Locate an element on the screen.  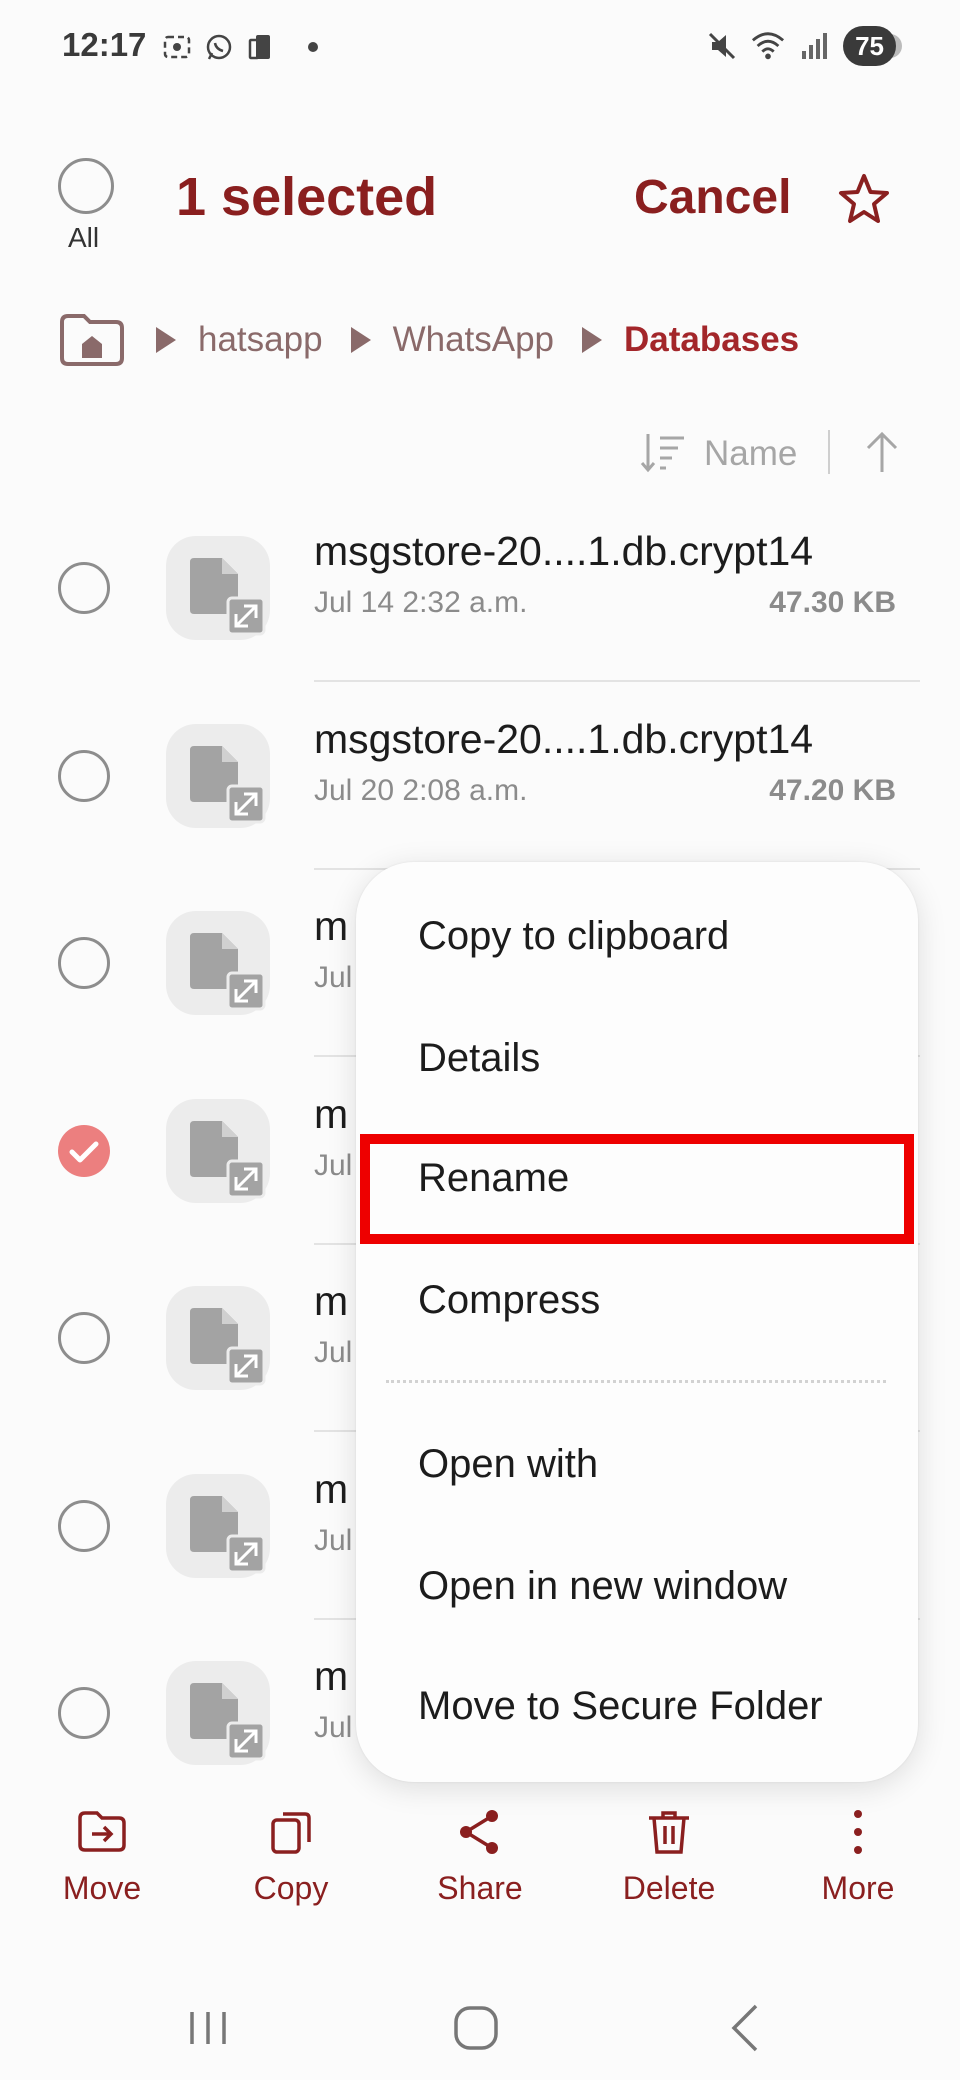
back-icon is located at coordinates (746, 2028).